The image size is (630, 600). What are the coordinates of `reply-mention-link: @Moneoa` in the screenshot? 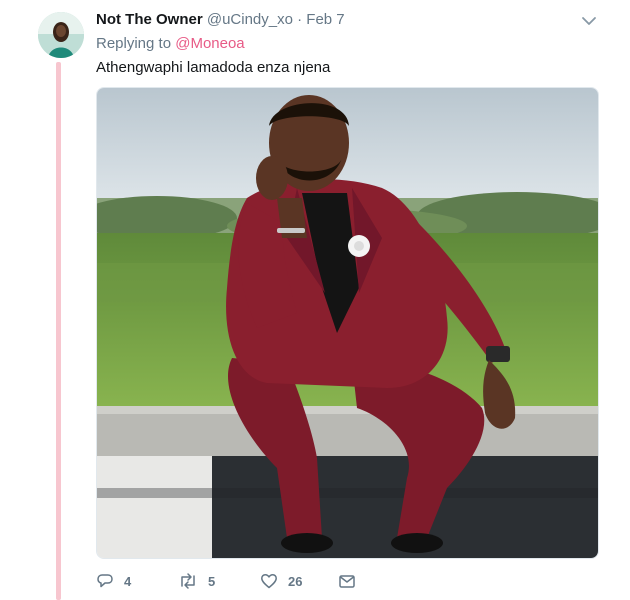 It's located at (209, 43).